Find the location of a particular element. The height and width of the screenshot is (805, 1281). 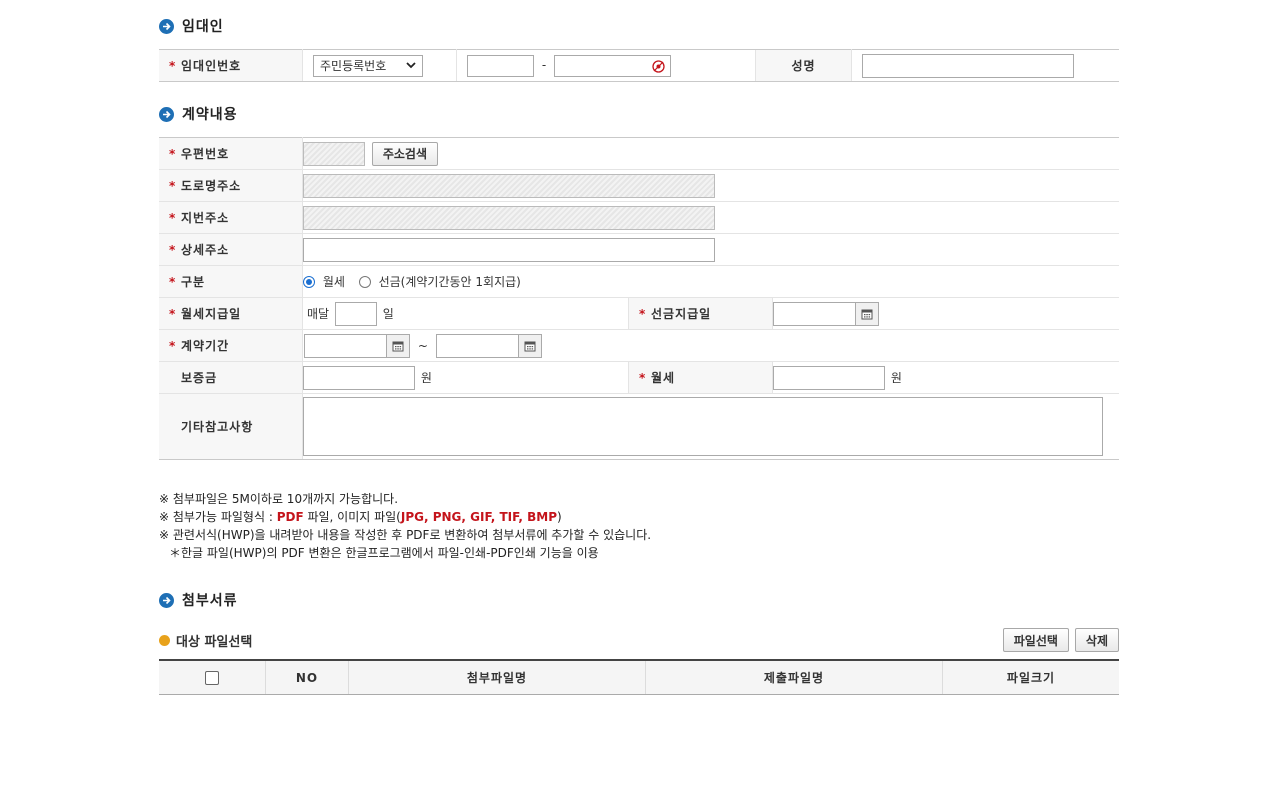

attachment-table: NO 첨부파일명 제출파일명 파일크기 is located at coordinates (639, 677).